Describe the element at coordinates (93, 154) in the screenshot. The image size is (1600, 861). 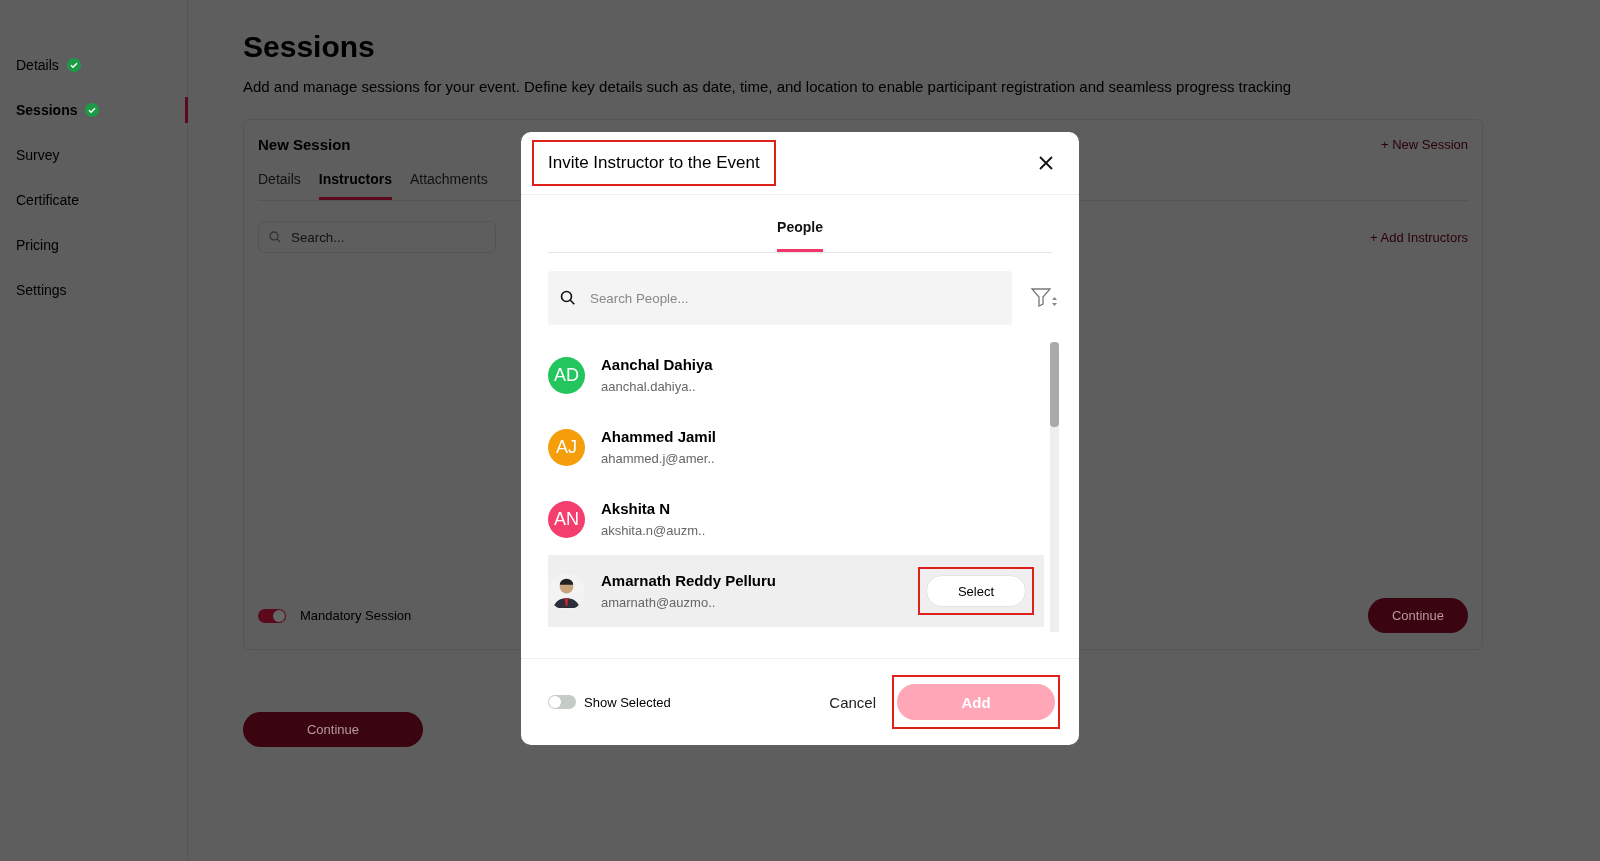
I see `sidebar-item: Survey` at that location.